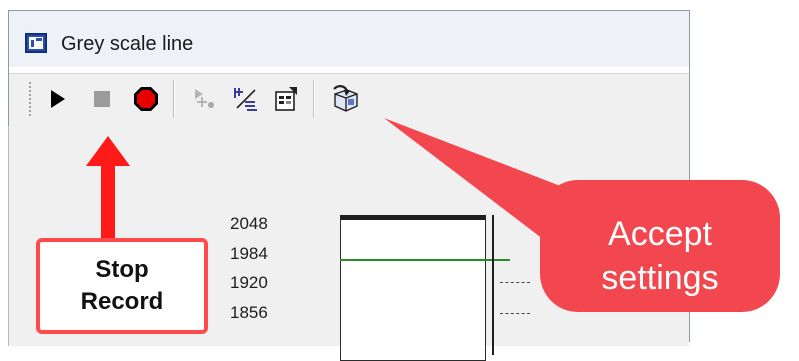 Image resolution: width=799 pixels, height=361 pixels. I want to click on add-marker-button, so click(204, 99).